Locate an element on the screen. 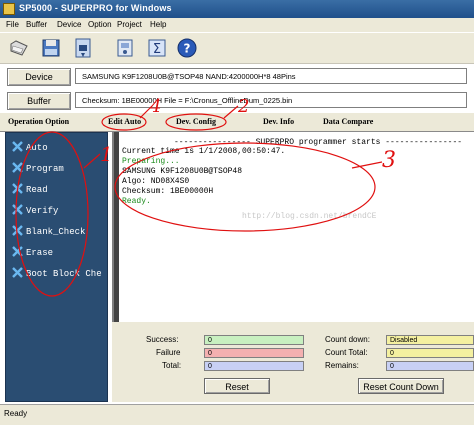 Image resolution: width=474 pixels, height=425 pixels. annotation-number-2: 2 is located at coordinates (244, 106).